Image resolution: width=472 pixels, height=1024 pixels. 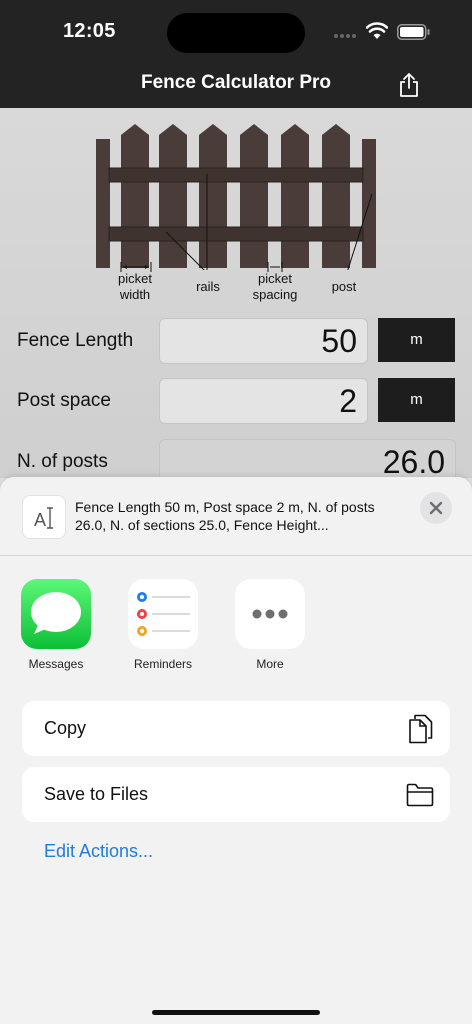 I want to click on fence-length-unit-button: m, so click(x=416, y=340).